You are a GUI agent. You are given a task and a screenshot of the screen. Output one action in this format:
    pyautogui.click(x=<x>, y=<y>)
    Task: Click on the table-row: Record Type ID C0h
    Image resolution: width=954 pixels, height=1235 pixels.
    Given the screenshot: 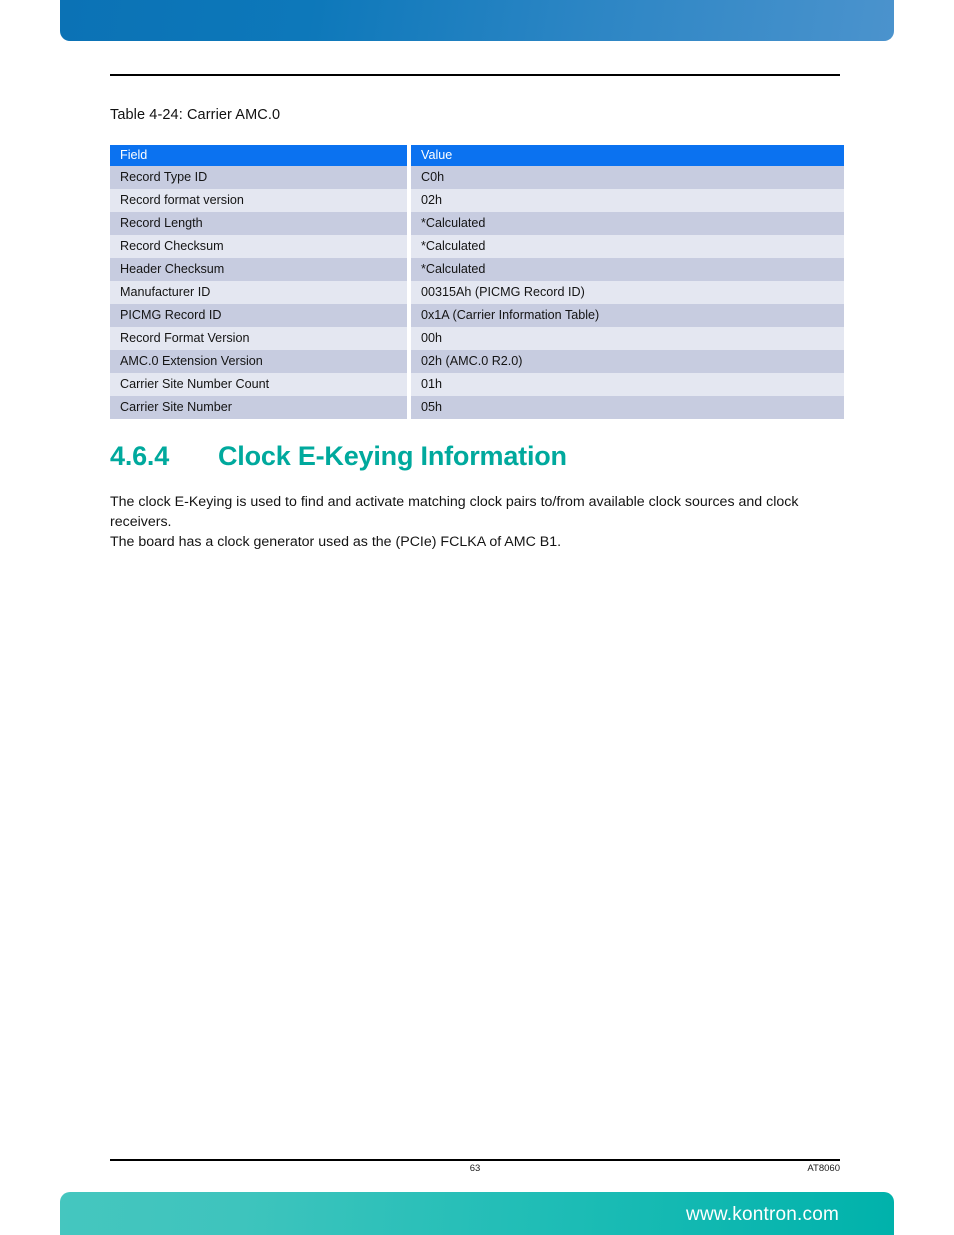 What is the action you would take?
    pyautogui.click(x=477, y=177)
    